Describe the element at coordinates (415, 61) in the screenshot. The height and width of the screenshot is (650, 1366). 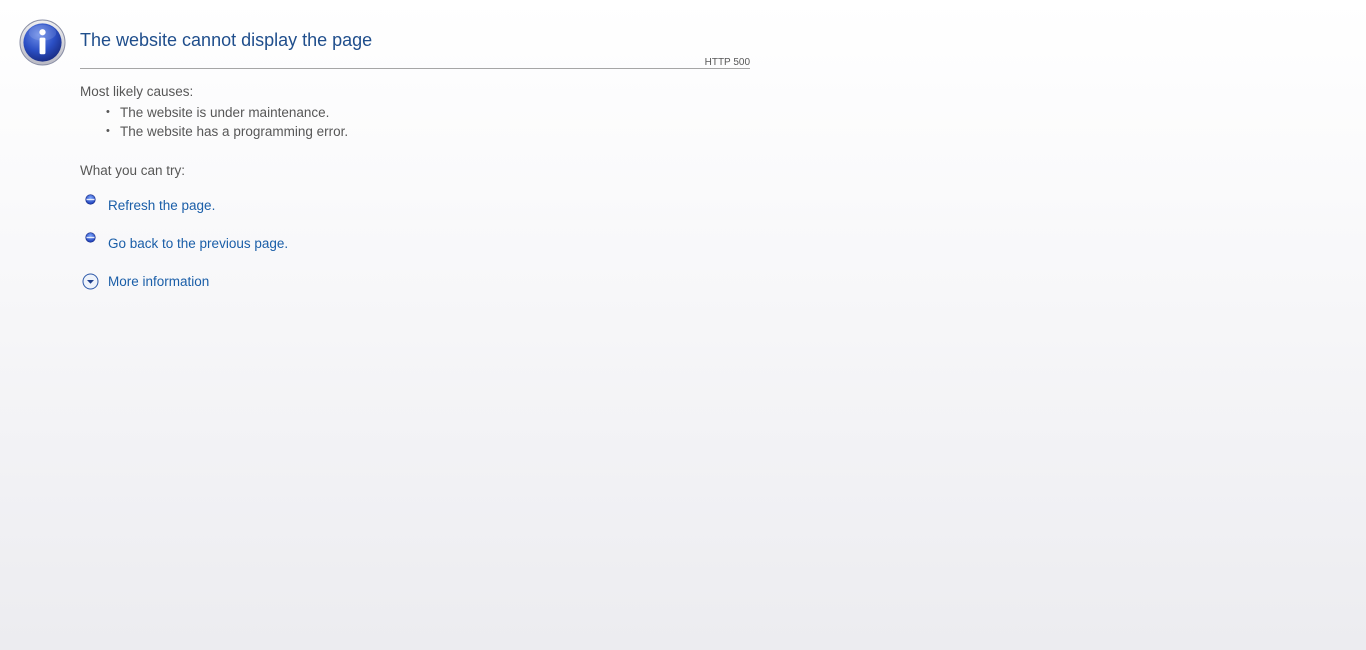
I see `title-divider: HTTP 500` at that location.